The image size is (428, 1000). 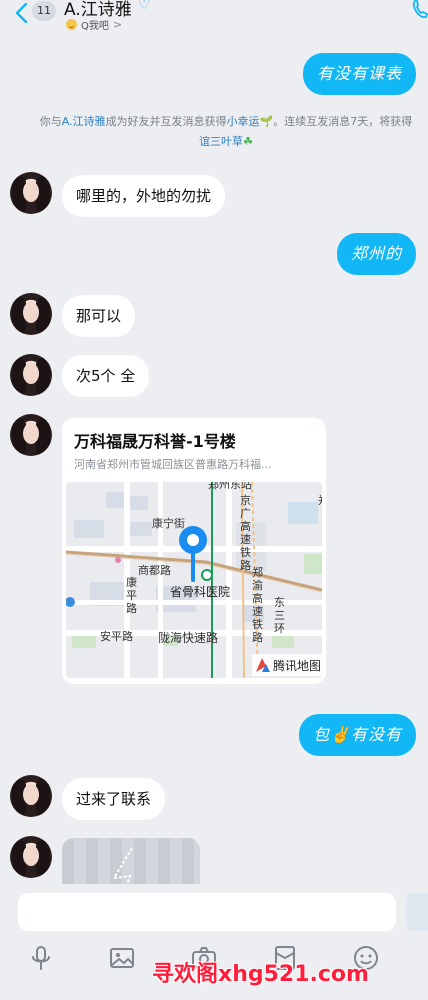 What do you see at coordinates (131, 608) in the screenshot?
I see `map-label-kangping-3: 路` at bounding box center [131, 608].